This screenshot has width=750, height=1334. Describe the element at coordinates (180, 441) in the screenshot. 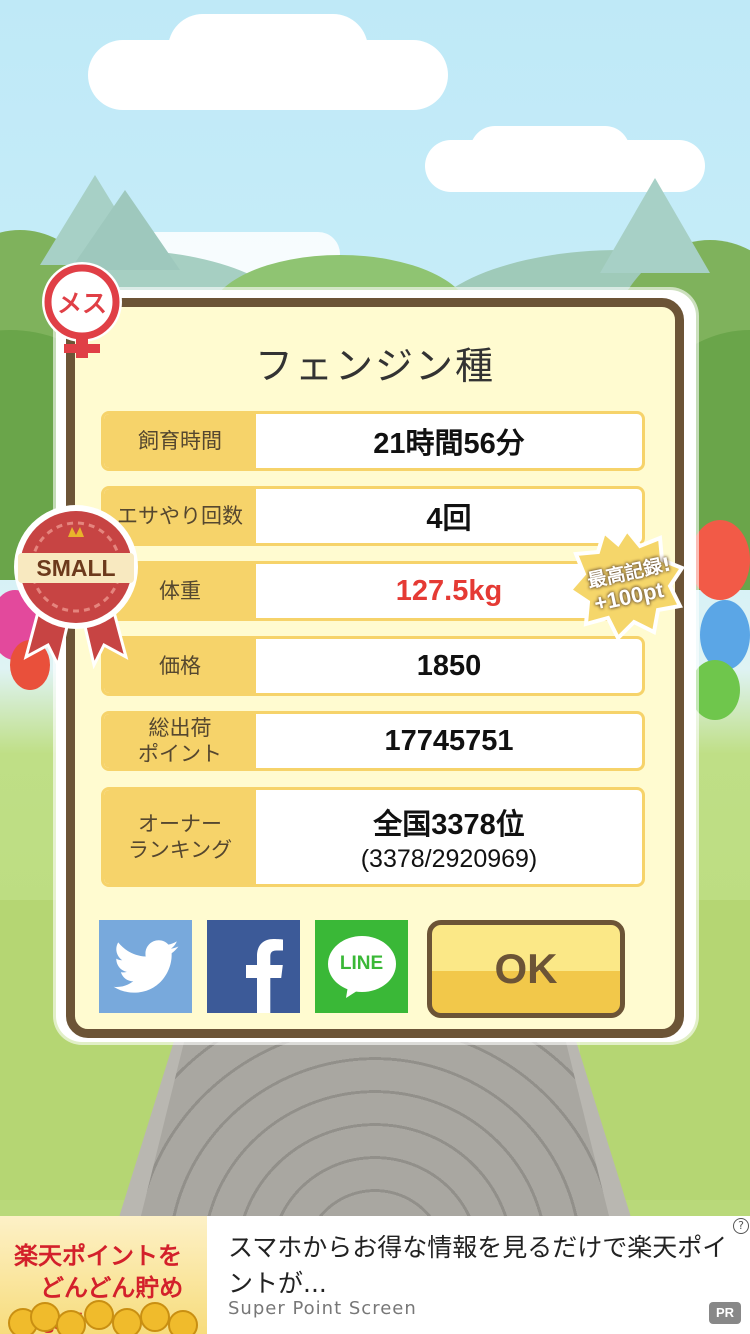

I see `stat-label: 飼育時間` at that location.